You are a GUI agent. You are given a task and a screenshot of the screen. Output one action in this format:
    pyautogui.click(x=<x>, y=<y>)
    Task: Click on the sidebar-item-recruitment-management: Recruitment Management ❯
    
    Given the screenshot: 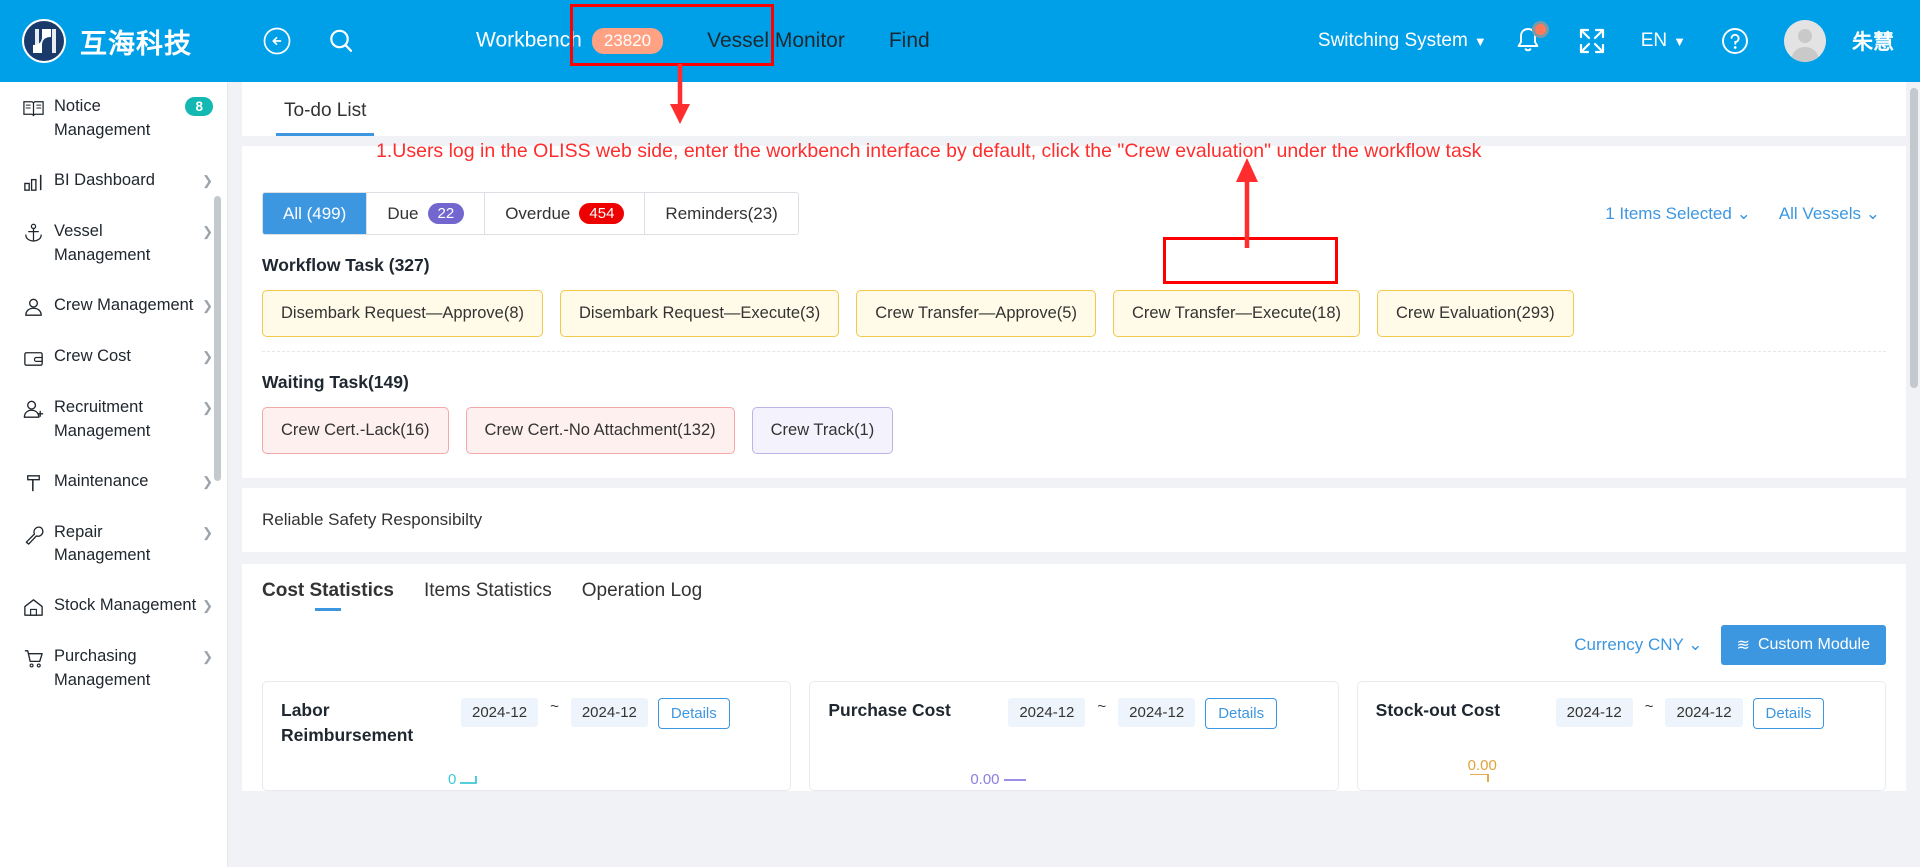 What is the action you would take?
    pyautogui.click(x=113, y=420)
    